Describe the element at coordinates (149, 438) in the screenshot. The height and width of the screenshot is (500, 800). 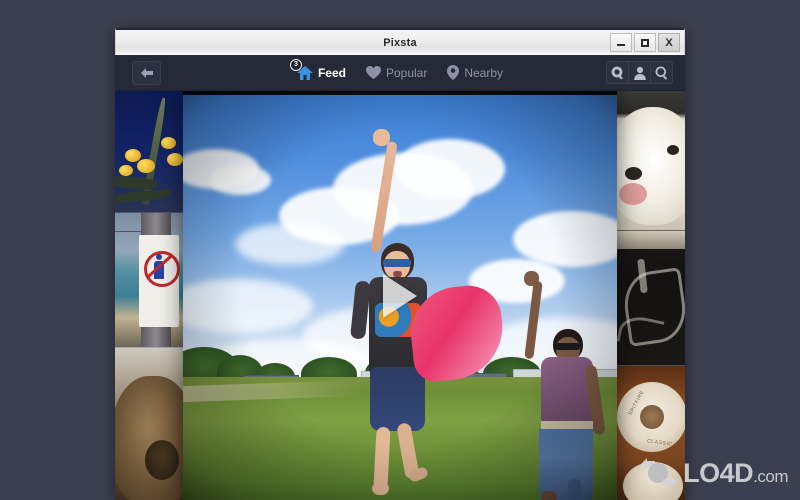
I see `dog-fur` at that location.